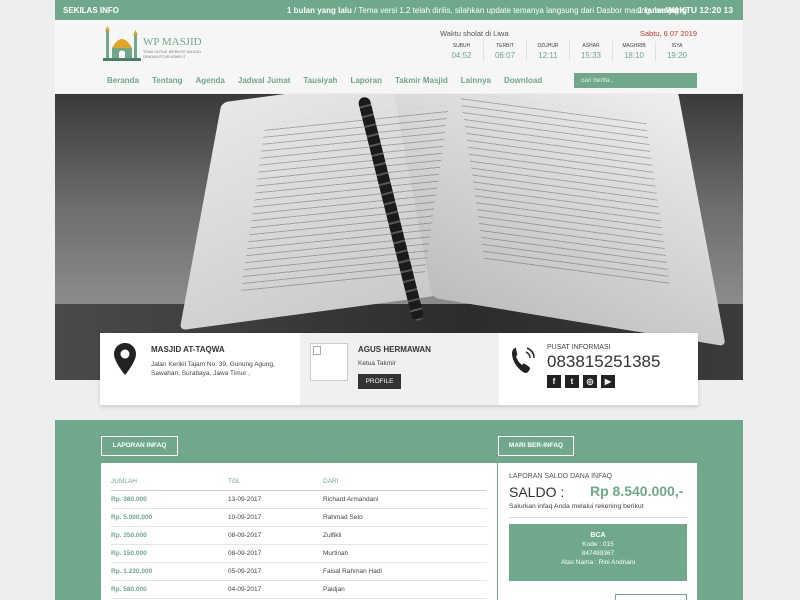 The image size is (800, 600). I want to click on table-row: Rp. 150.000 08-09-2017 Murtinah, so click(299, 554).